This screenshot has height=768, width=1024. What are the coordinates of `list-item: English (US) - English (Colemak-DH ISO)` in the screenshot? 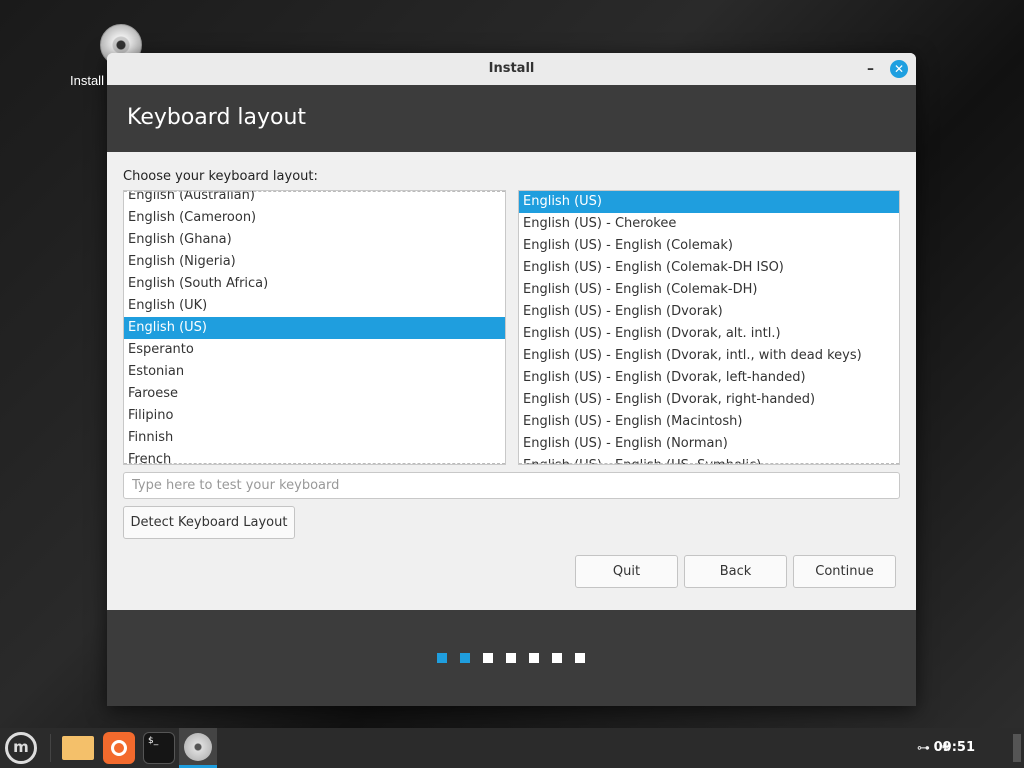 It's located at (709, 268).